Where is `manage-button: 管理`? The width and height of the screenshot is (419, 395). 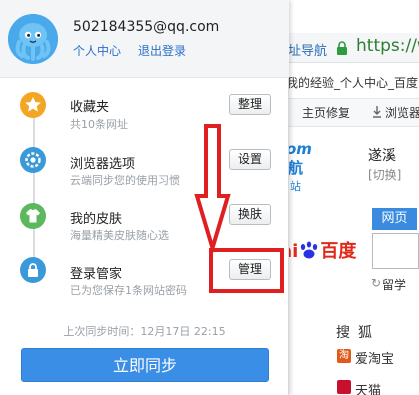
manage-button: 管理 is located at coordinates (250, 269).